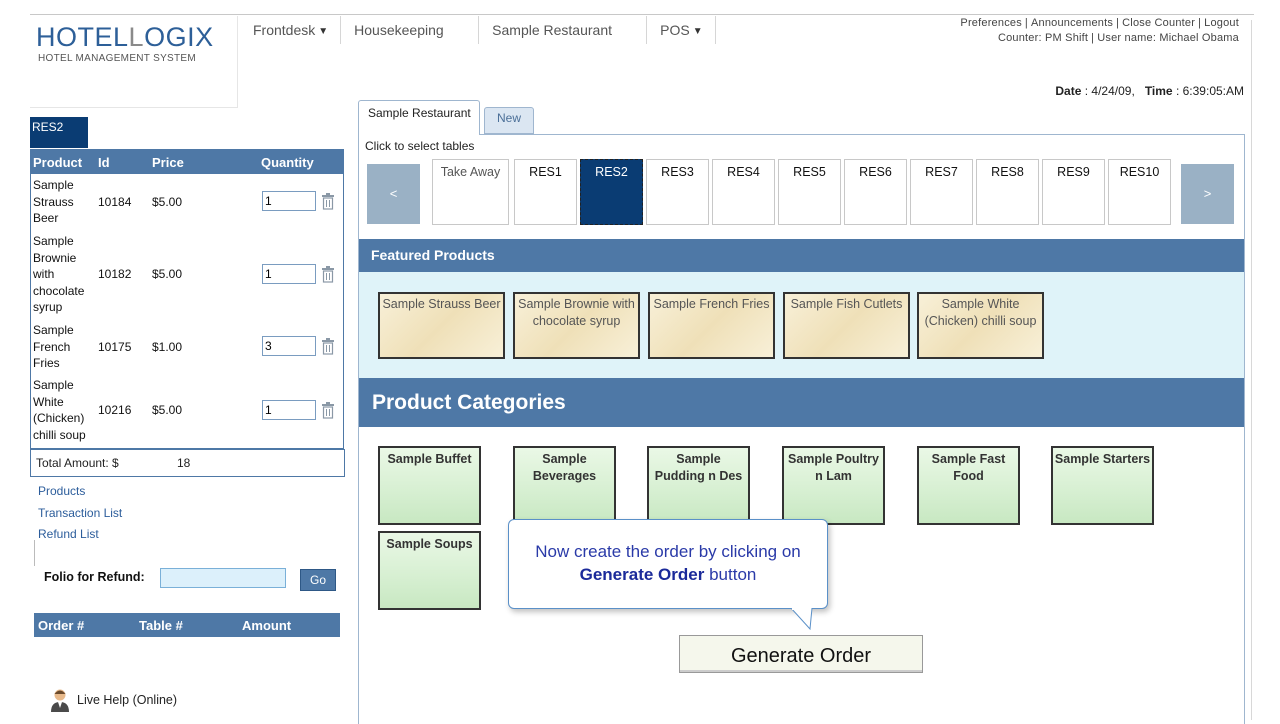 This screenshot has width=1280, height=724. Describe the element at coordinates (80, 492) in the screenshot. I see `products-link: Products` at that location.